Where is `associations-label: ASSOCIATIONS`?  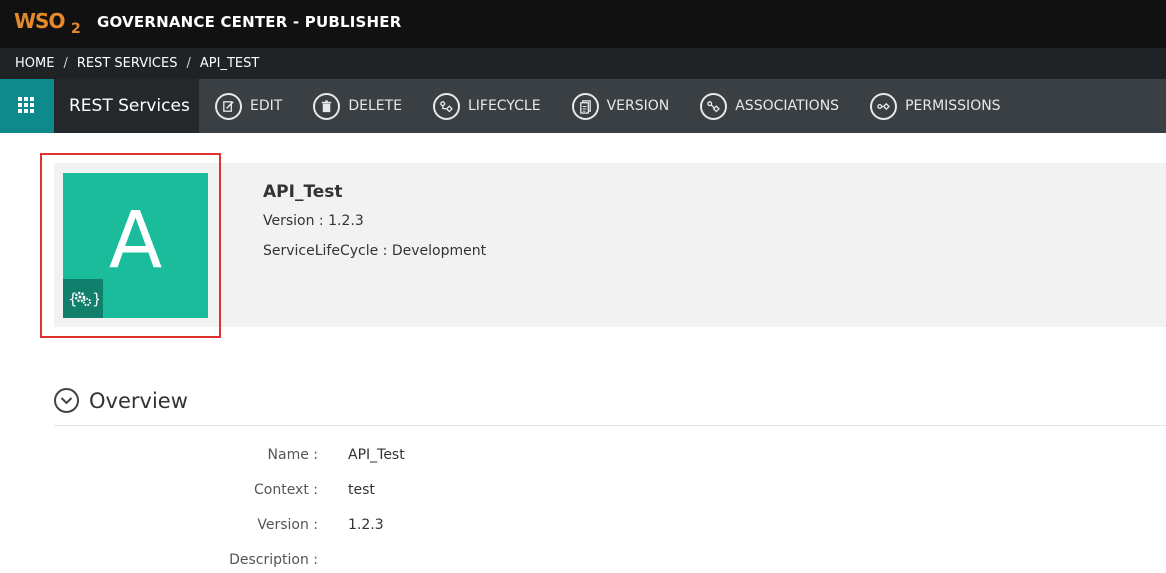 associations-label: ASSOCIATIONS is located at coordinates (787, 106).